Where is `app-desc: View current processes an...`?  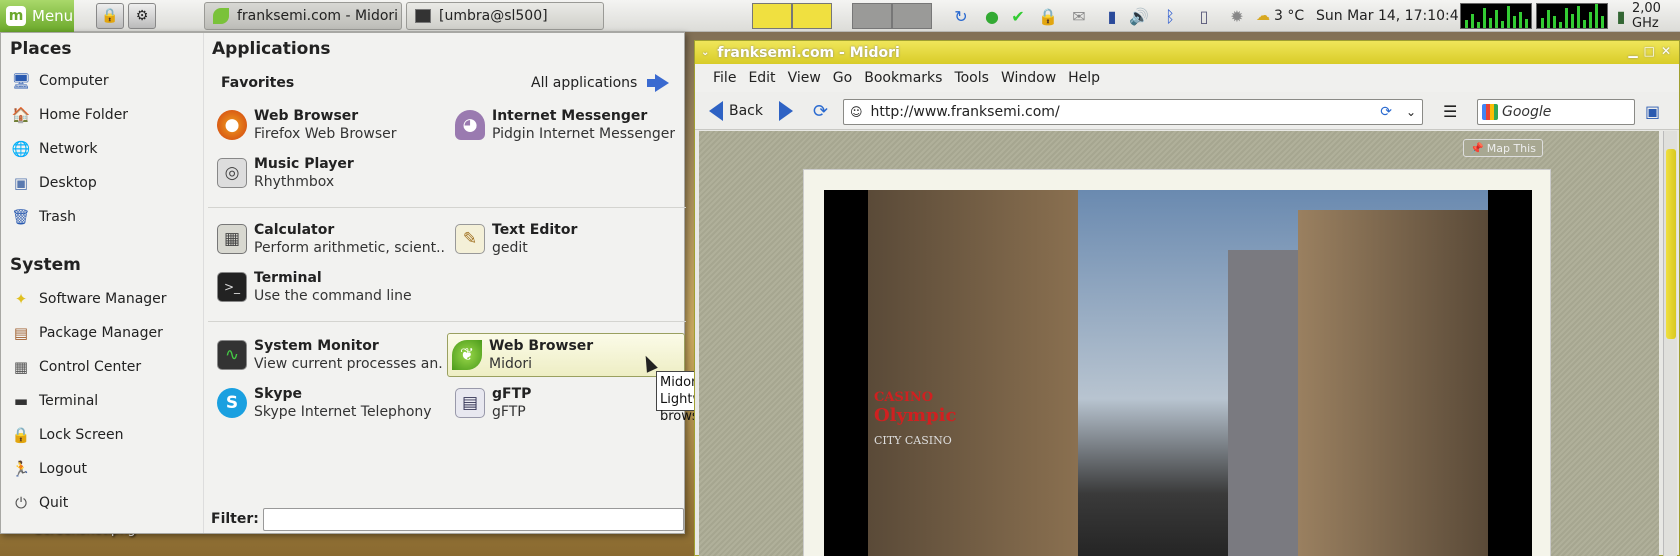
app-desc: View current processes an... is located at coordinates (349, 364).